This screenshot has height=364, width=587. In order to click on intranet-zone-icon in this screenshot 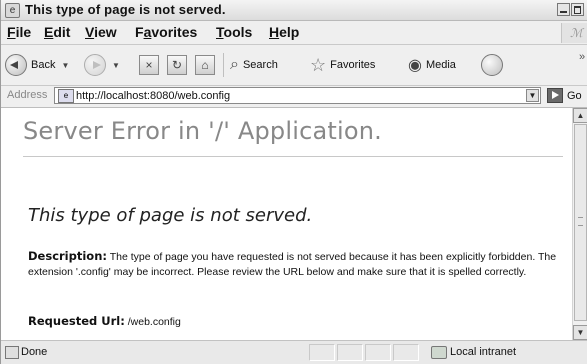, I will do `click(439, 352)`.